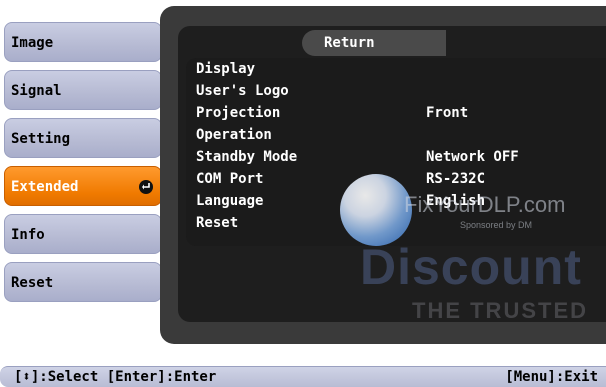  I want to click on help-exit: [Menu]:Exit, so click(551, 377).